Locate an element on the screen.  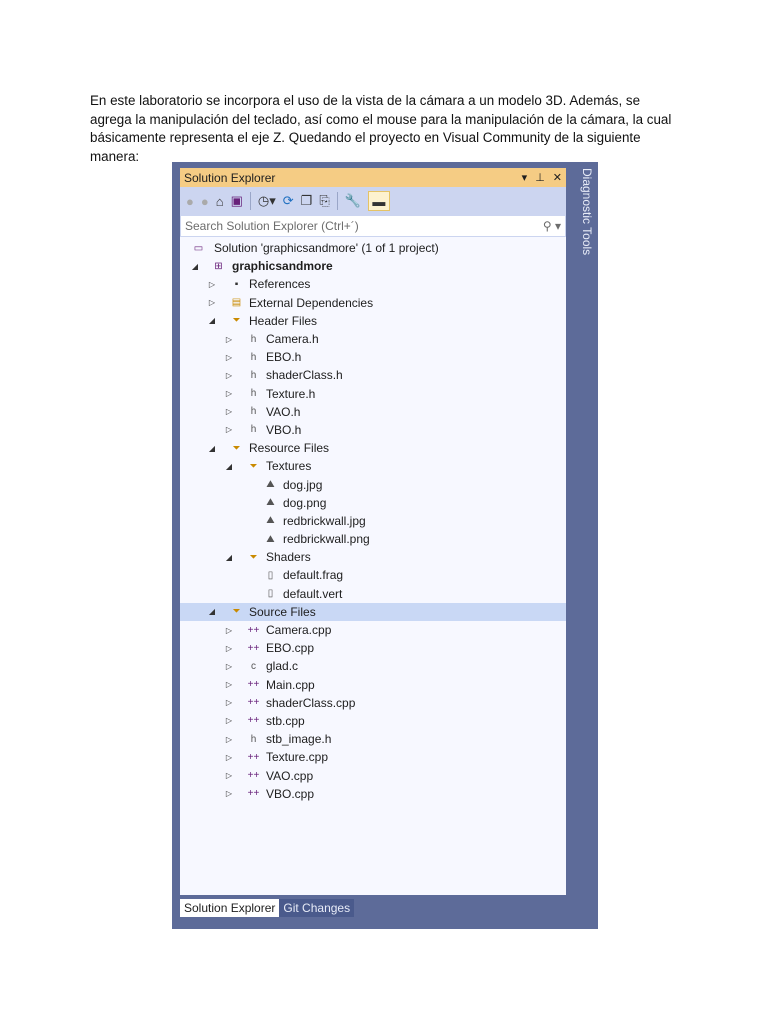
tab-git-changes: Git Changes is located at coordinates (317, 908).